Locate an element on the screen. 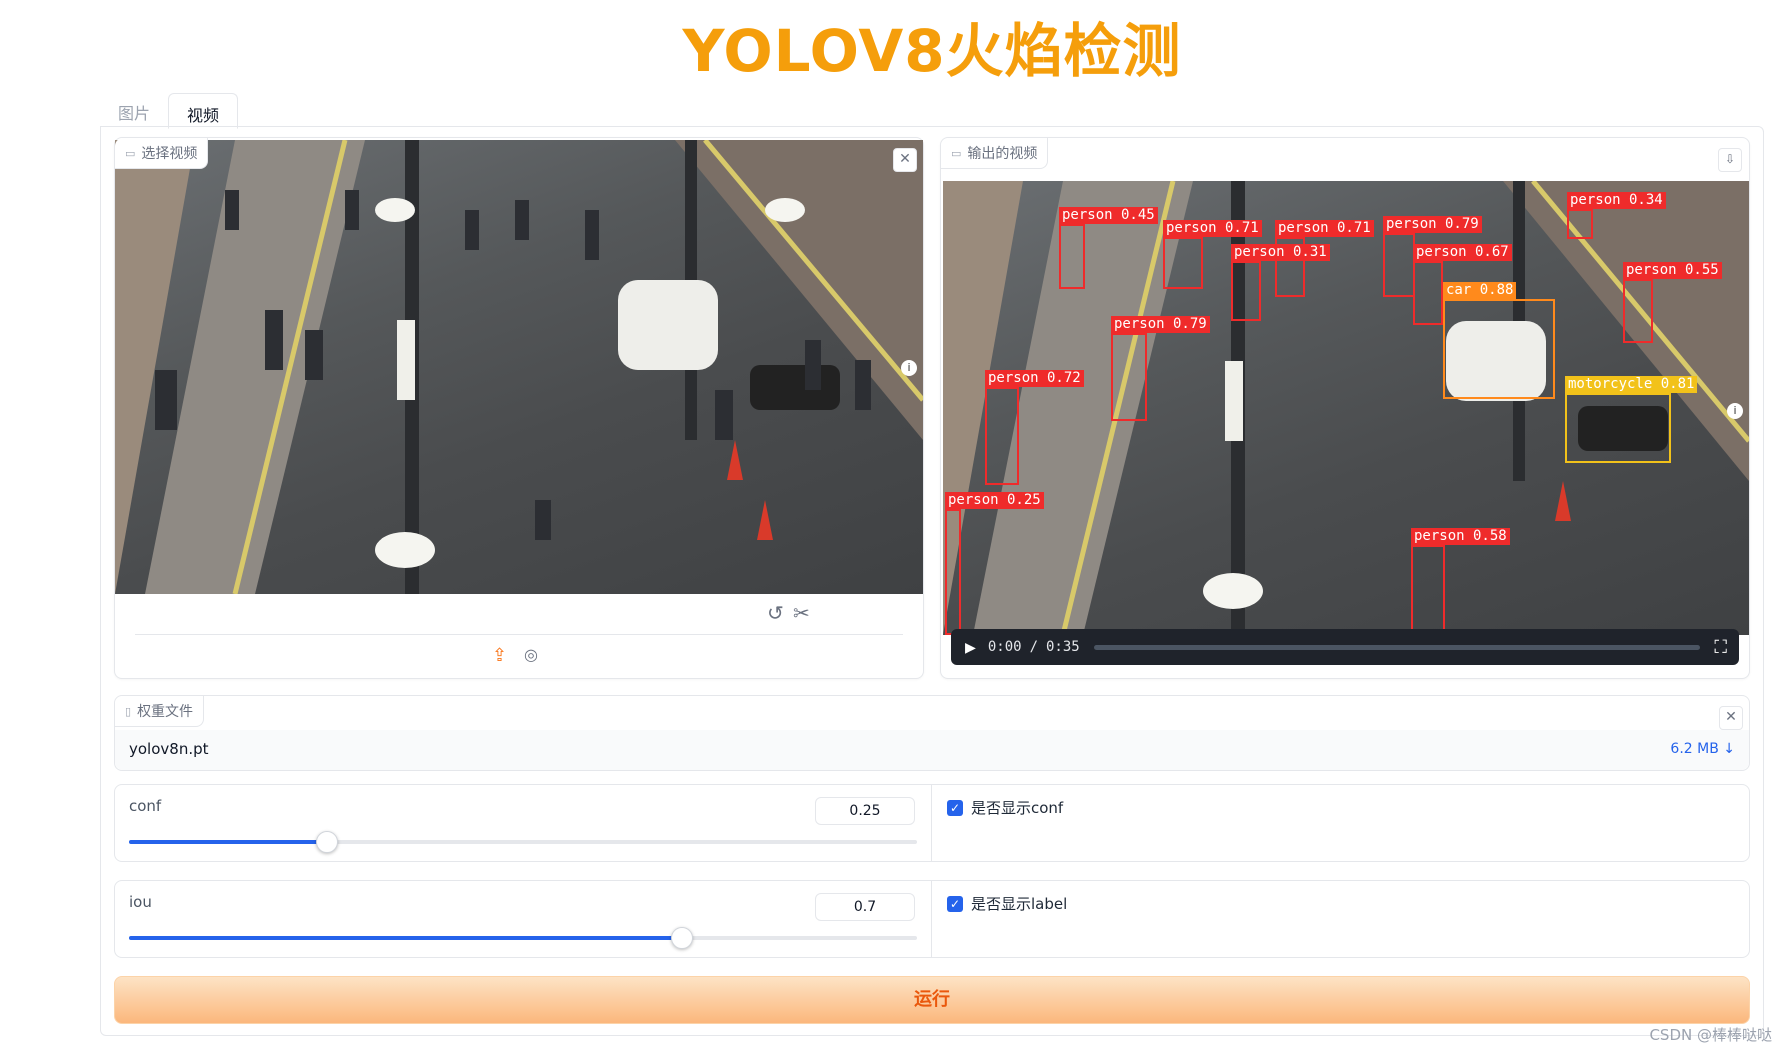 This screenshot has height=1059, width=1788. conf-slider-fill is located at coordinates (227, 842).